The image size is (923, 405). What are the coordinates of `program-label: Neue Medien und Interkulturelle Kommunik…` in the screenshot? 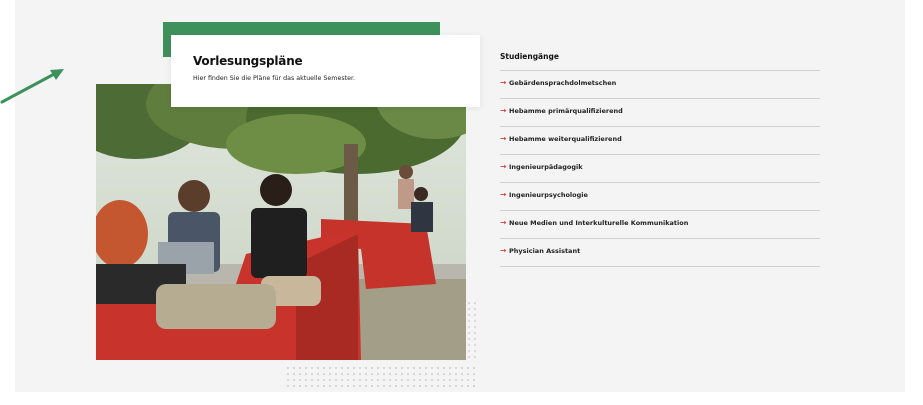 It's located at (599, 223).